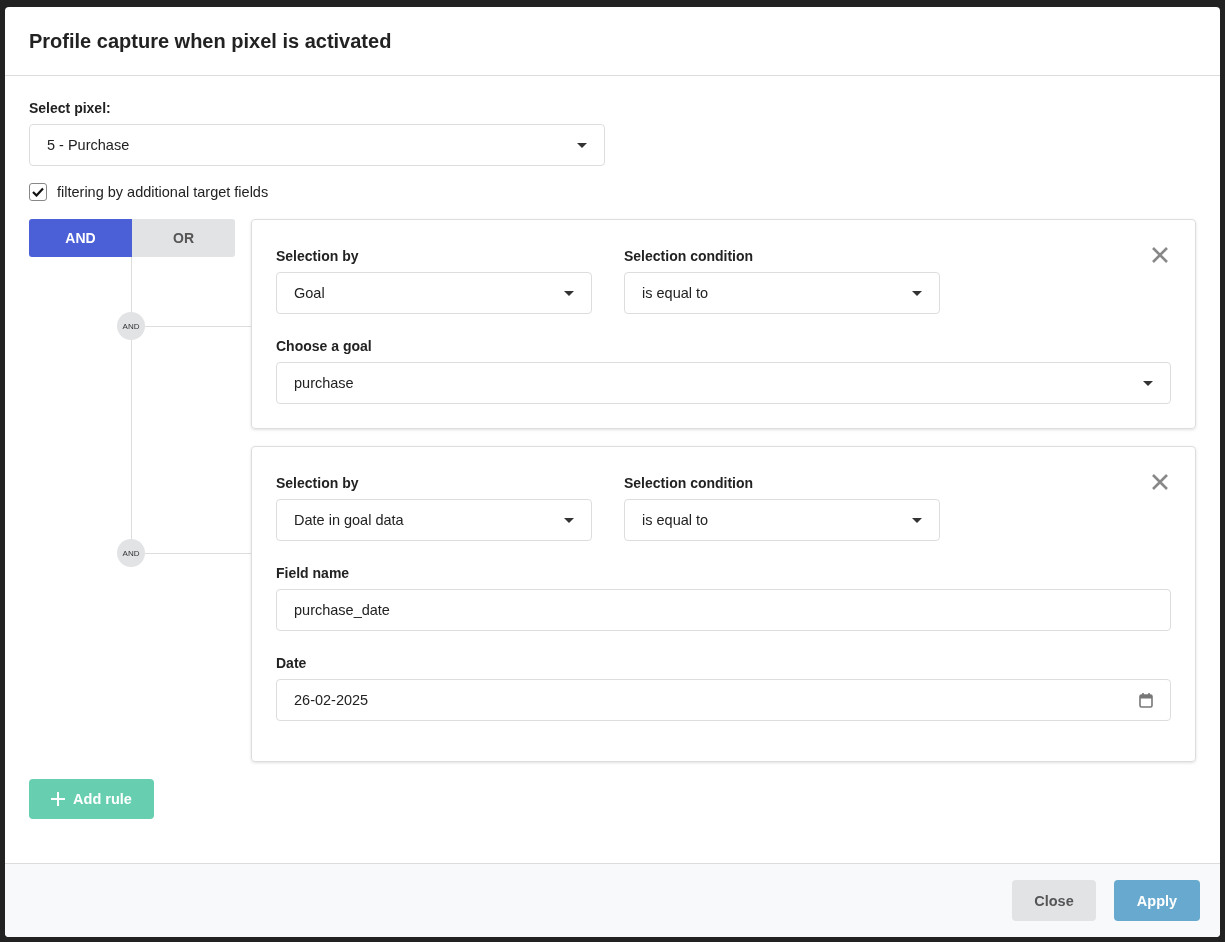 This screenshot has height=942, width=1225. What do you see at coordinates (38, 192) in the screenshot?
I see `checkbox` at bounding box center [38, 192].